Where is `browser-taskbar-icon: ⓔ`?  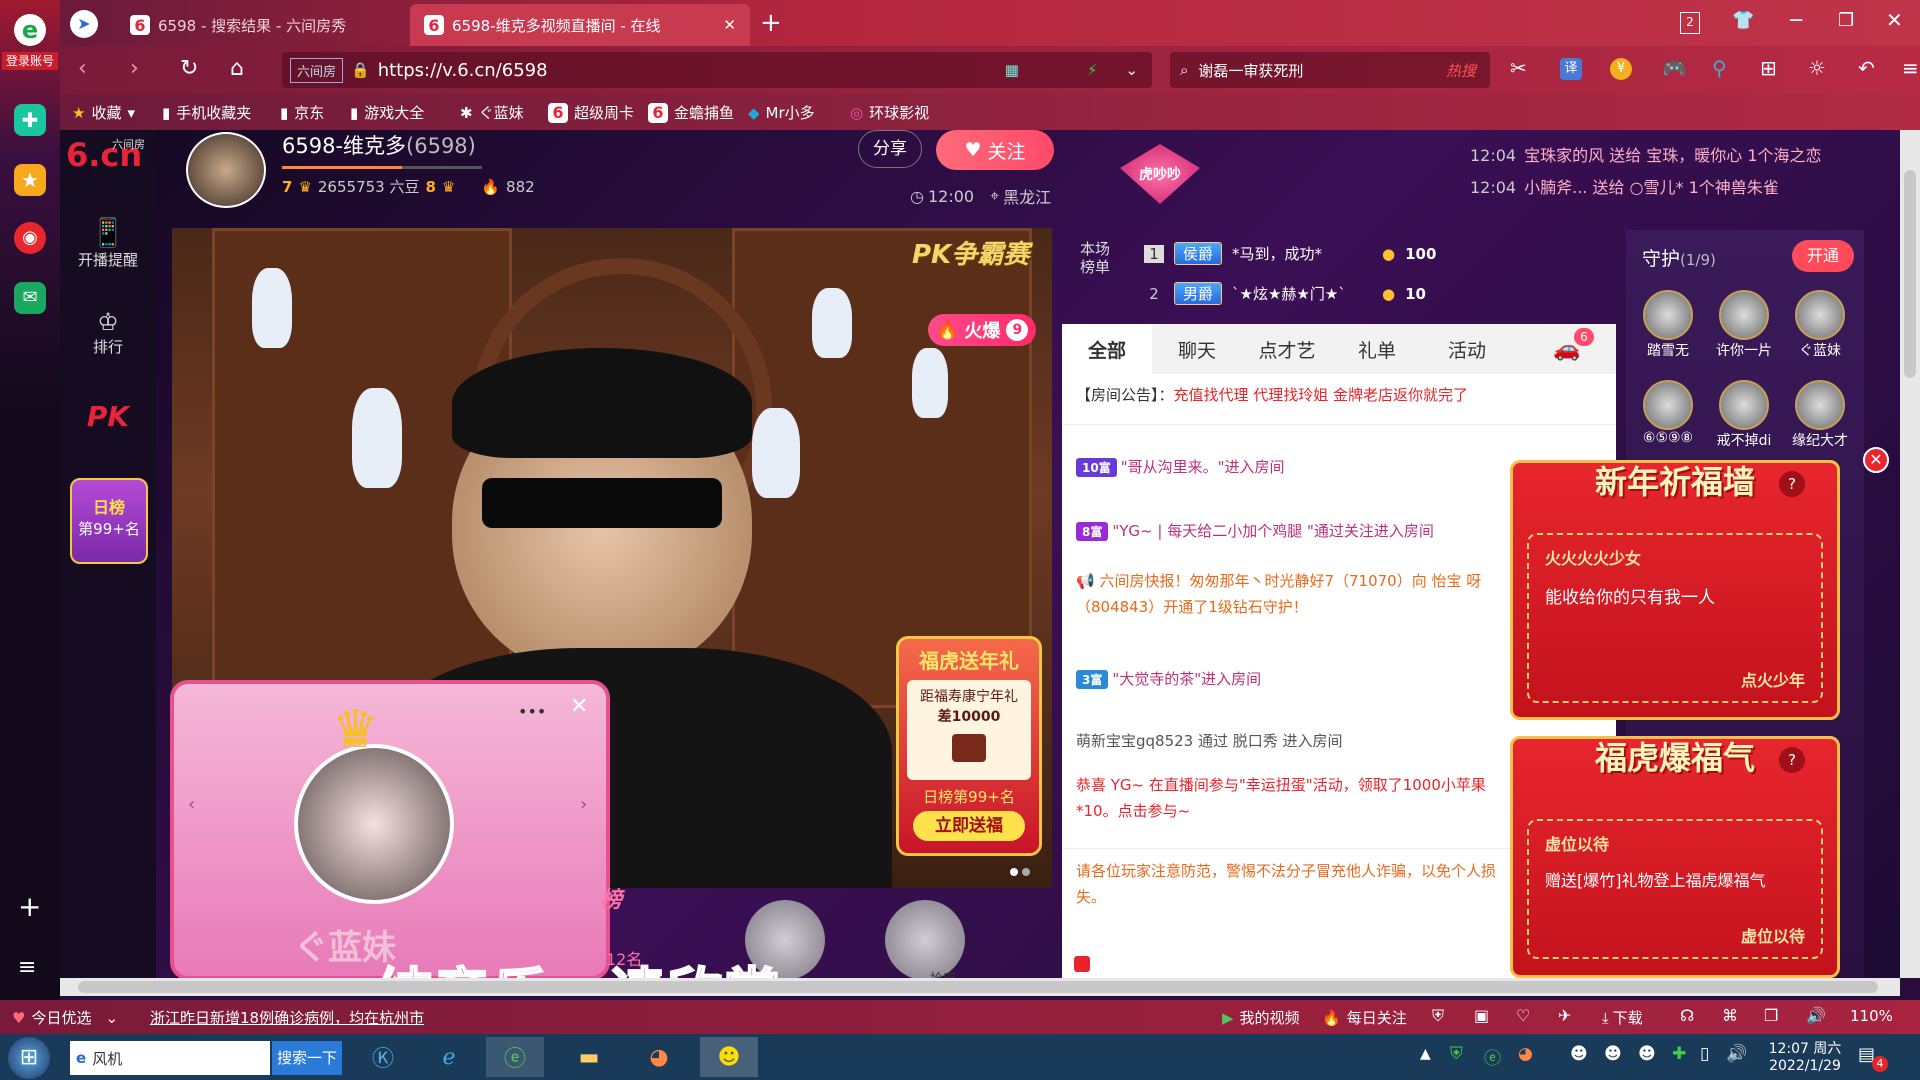 browser-taskbar-icon: ⓔ is located at coordinates (515, 1057).